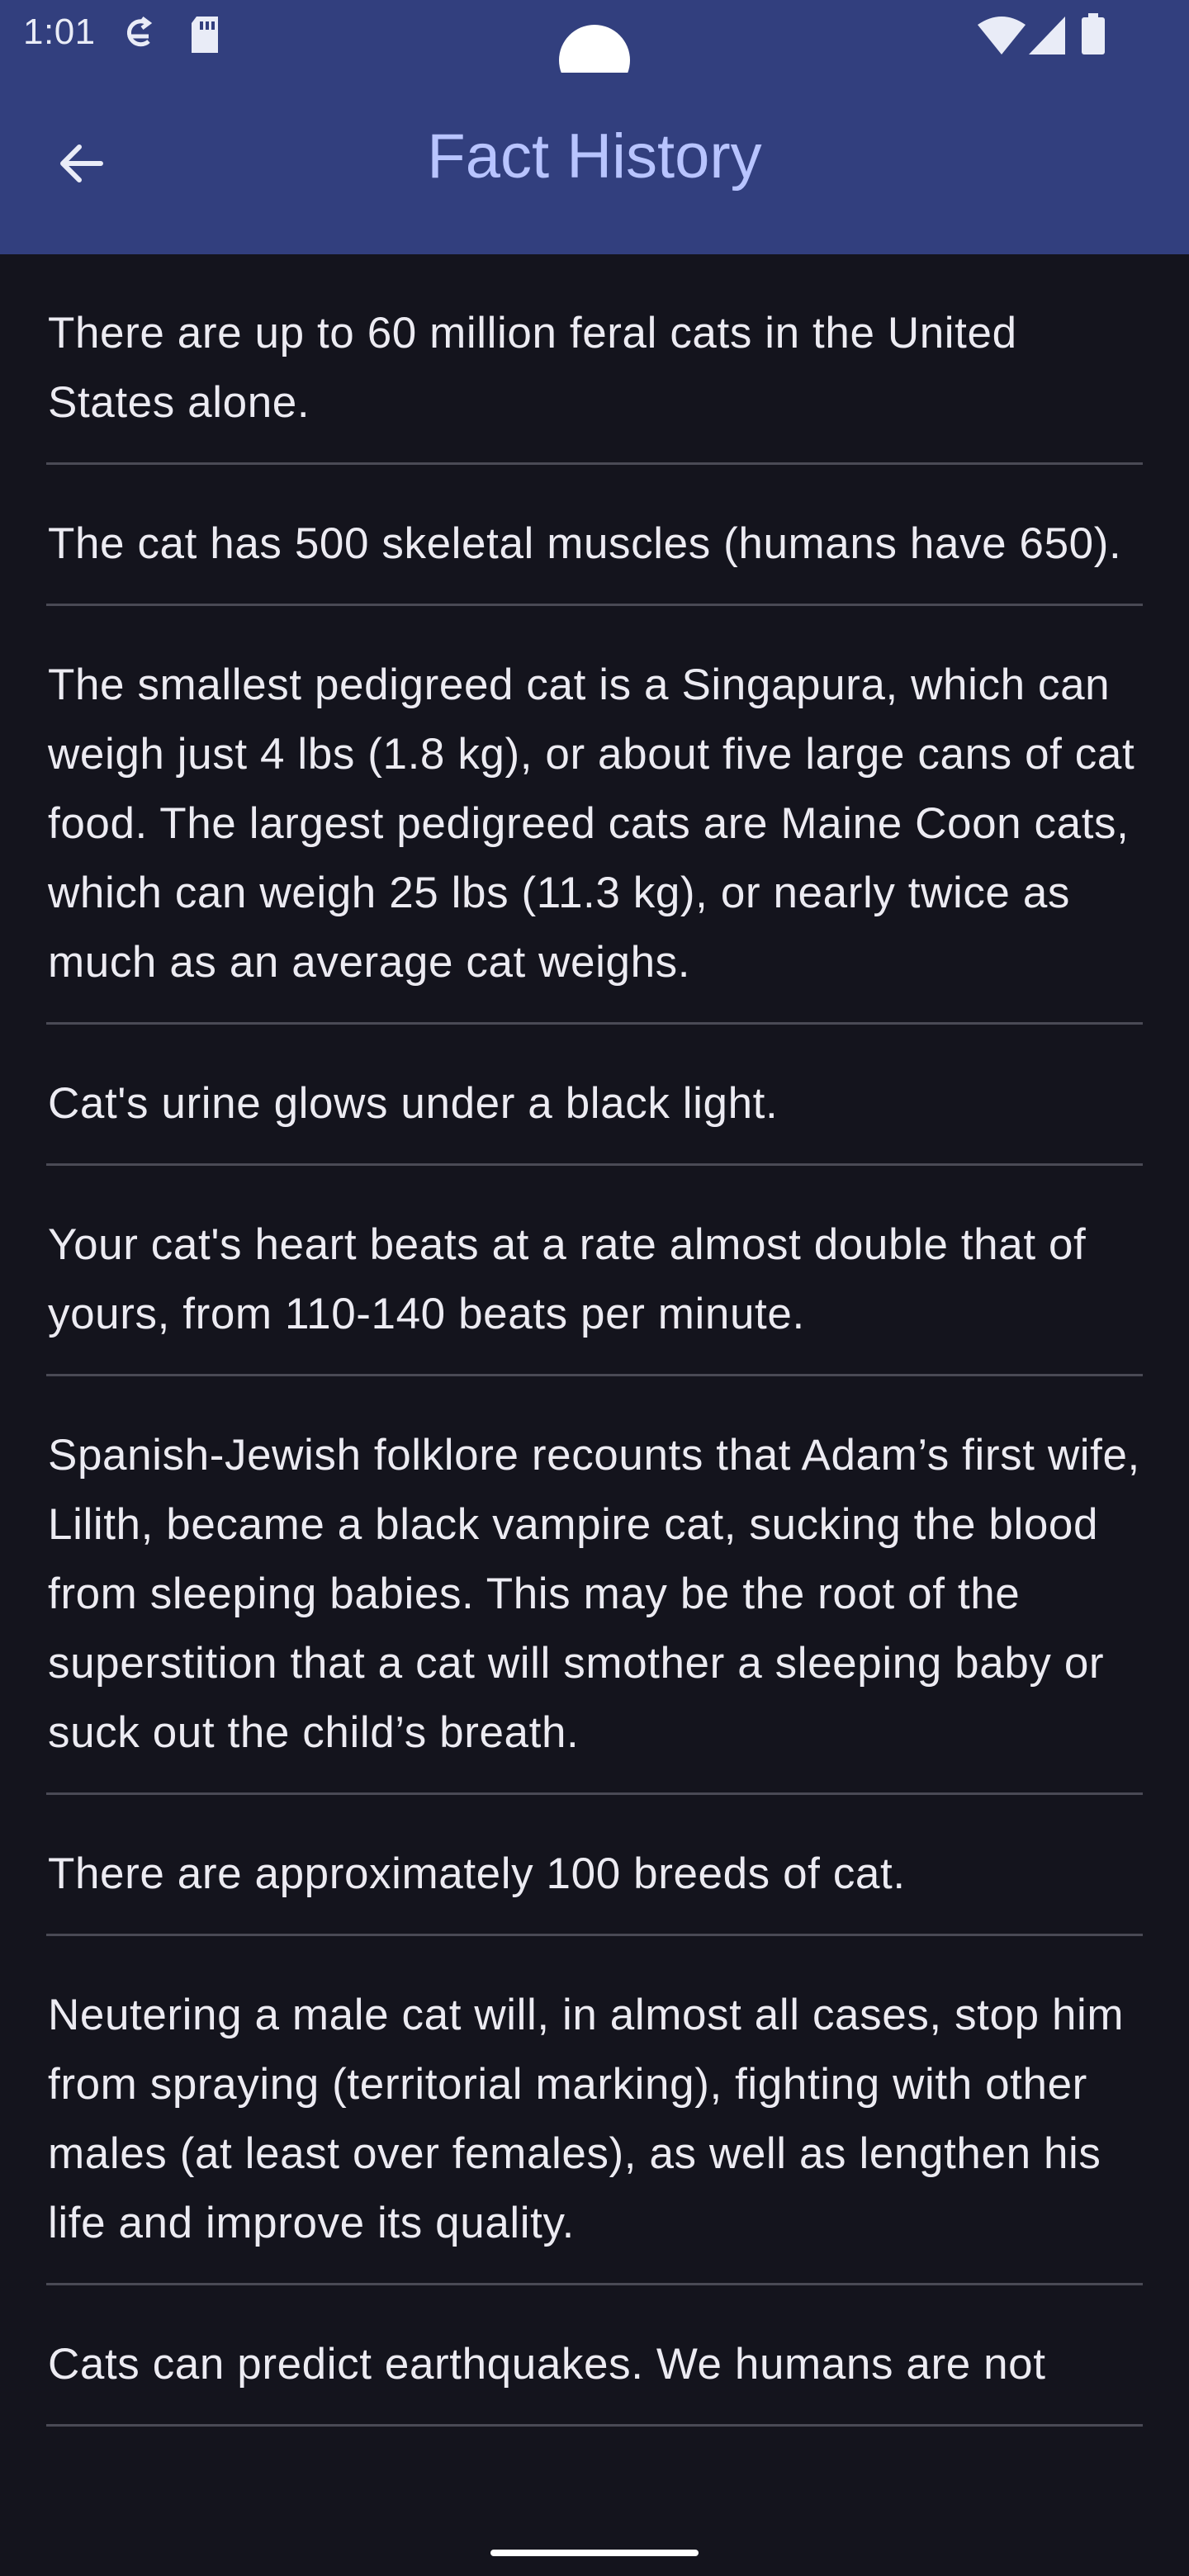 This screenshot has height=2576, width=1189. Describe the element at coordinates (204, 37) in the screenshot. I see `sd-card-icon` at that location.